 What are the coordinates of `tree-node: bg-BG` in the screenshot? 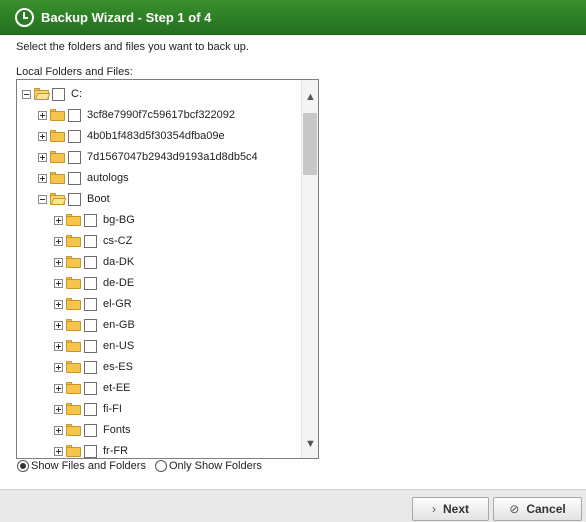 It's located at (94, 220).